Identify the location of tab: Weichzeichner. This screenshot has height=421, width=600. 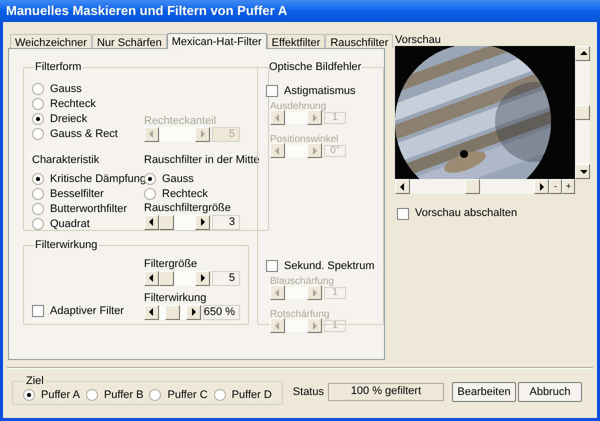
(51, 41).